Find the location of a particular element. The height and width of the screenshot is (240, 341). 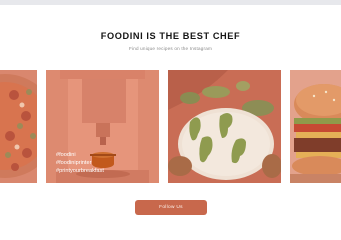

instagram-post-burger is located at coordinates (315, 126).